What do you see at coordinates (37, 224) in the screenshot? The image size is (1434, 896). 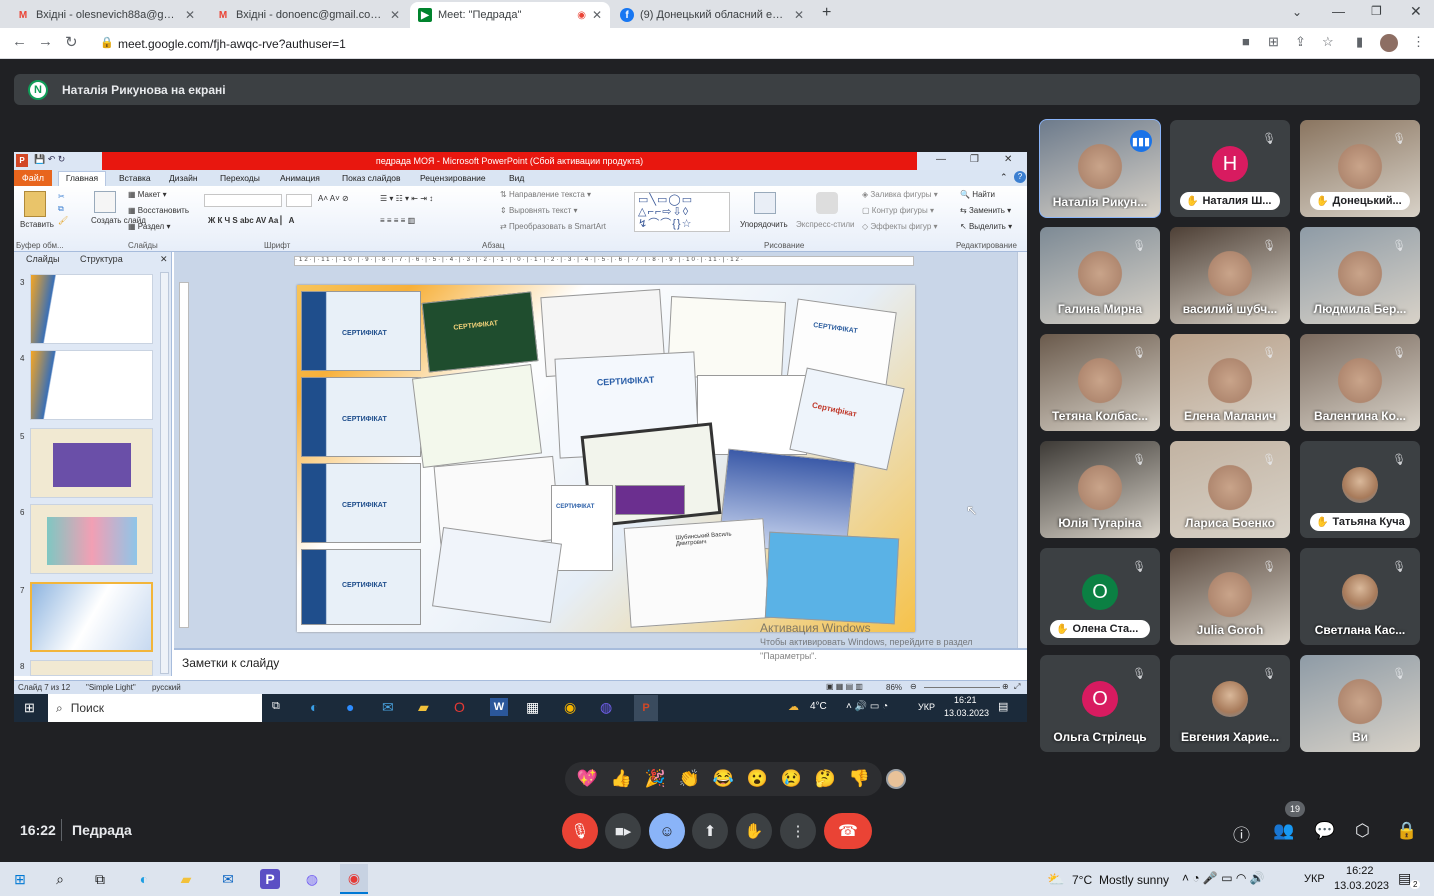 I see `paste-button: Вставить` at bounding box center [37, 224].